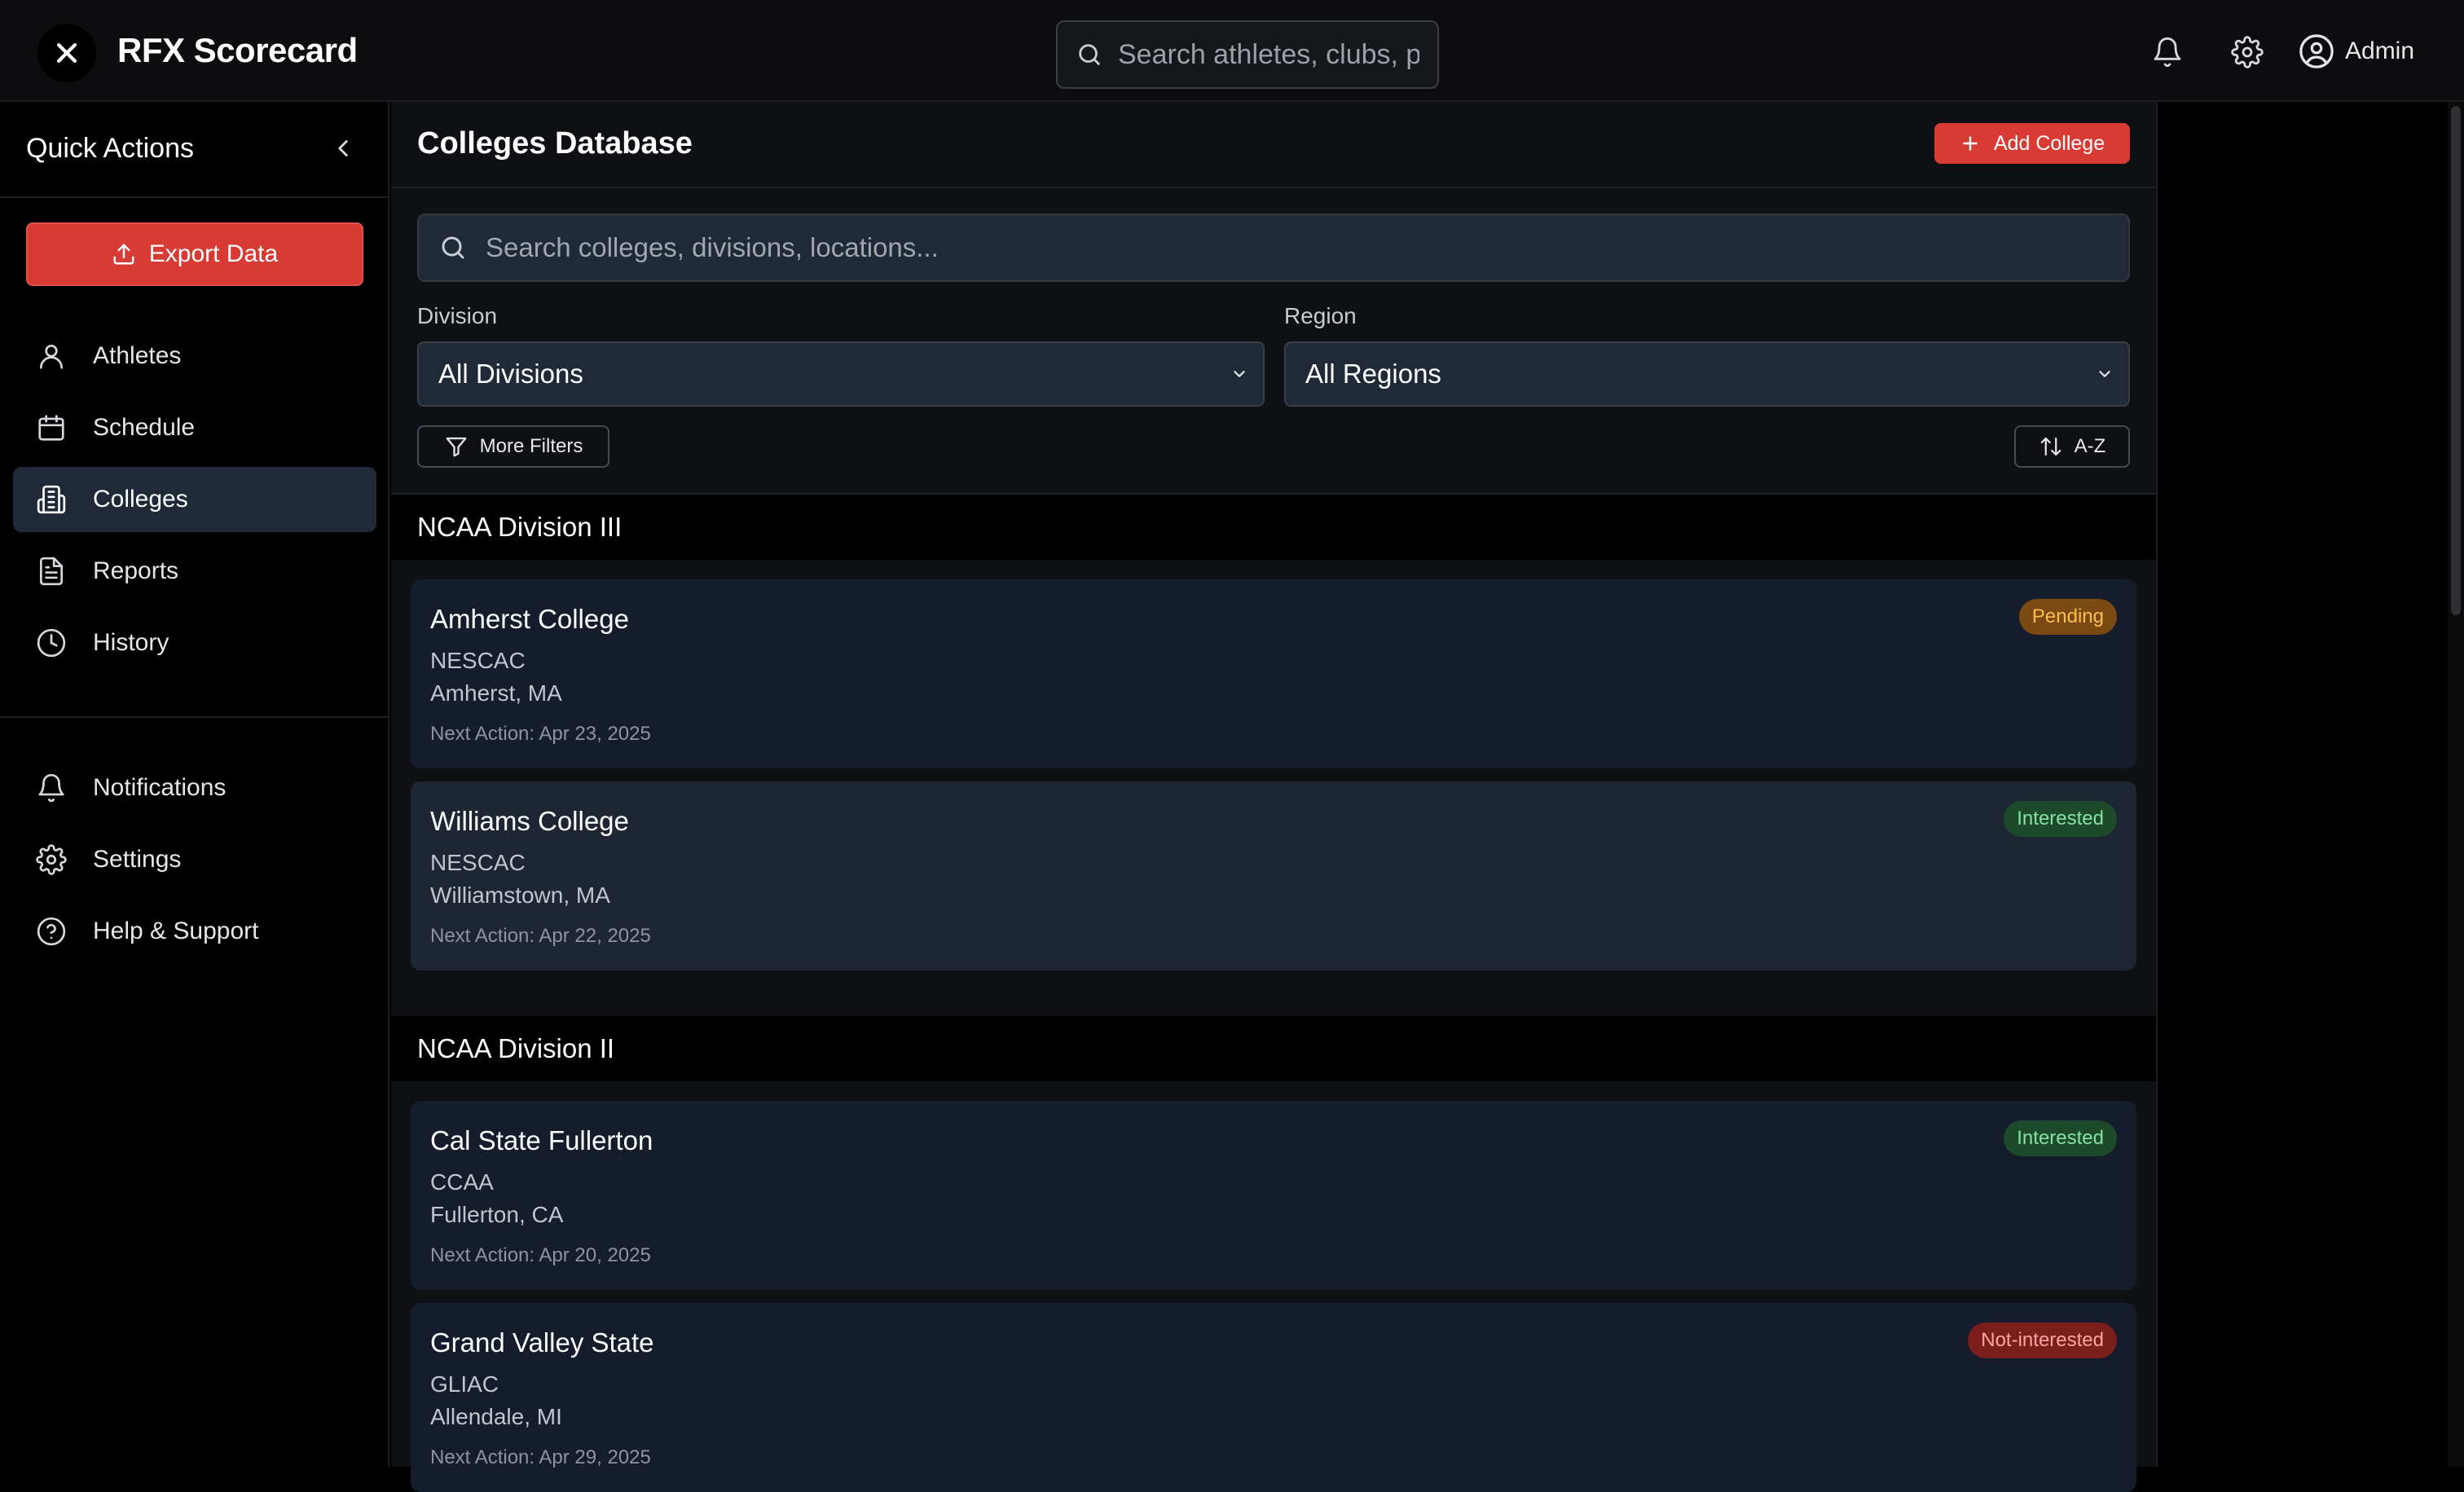  I want to click on sort-label: A-Z, so click(2090, 446).